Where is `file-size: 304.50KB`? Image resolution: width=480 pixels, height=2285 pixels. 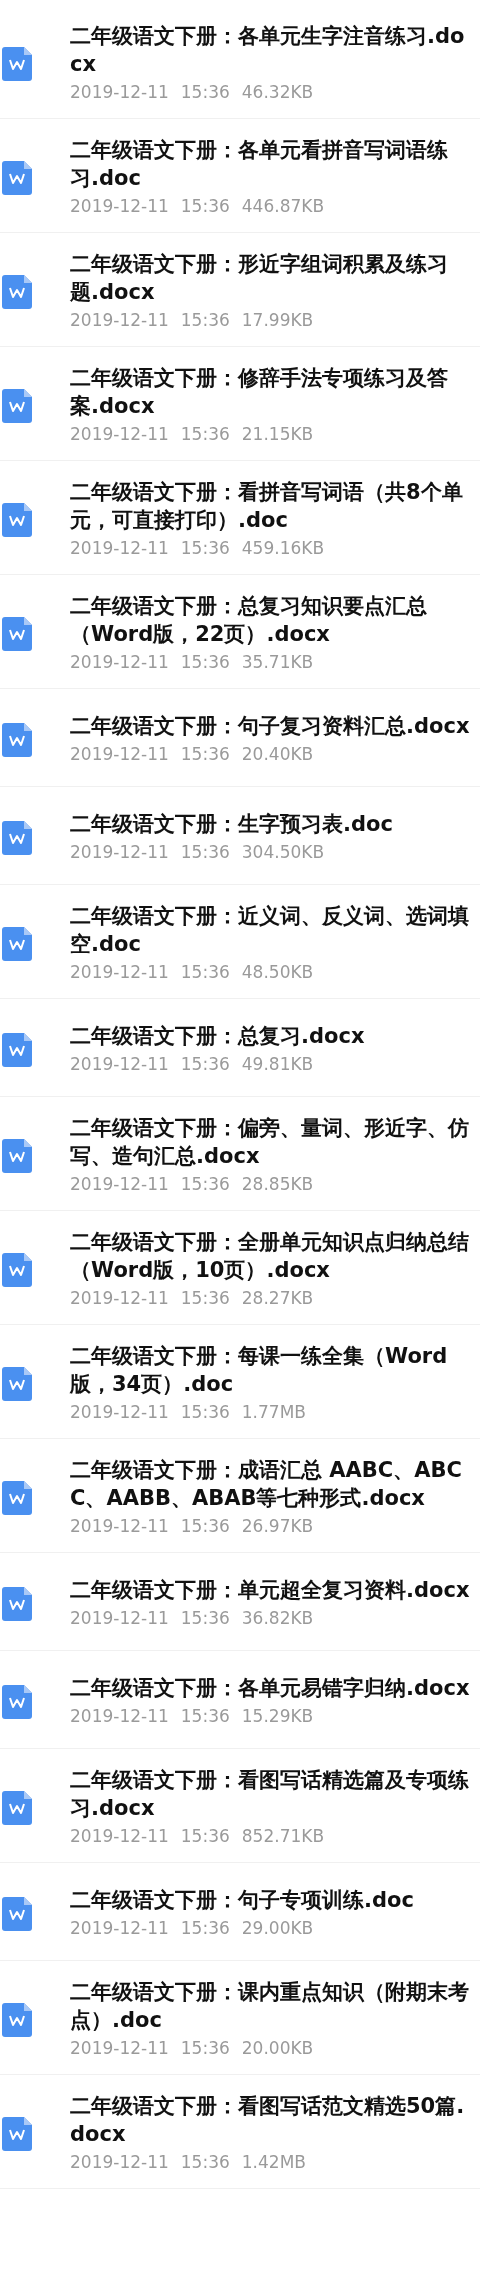 file-size: 304.50KB is located at coordinates (283, 852).